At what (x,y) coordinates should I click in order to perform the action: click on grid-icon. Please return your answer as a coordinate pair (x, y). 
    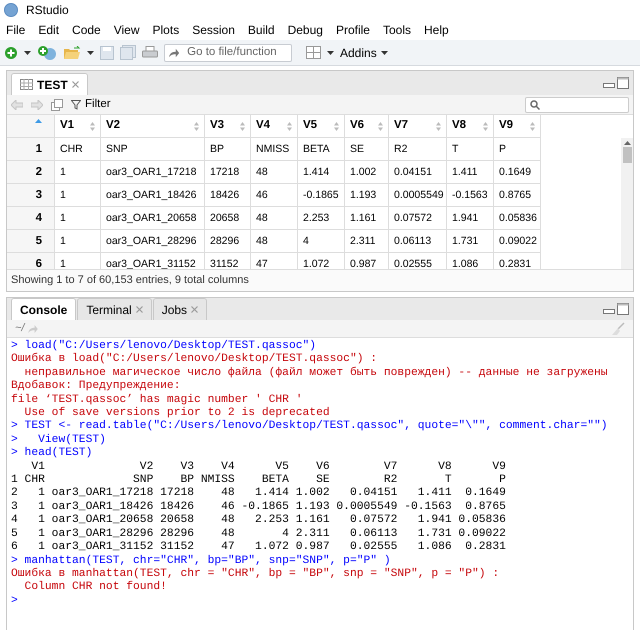
    Looking at the image, I should click on (26, 84).